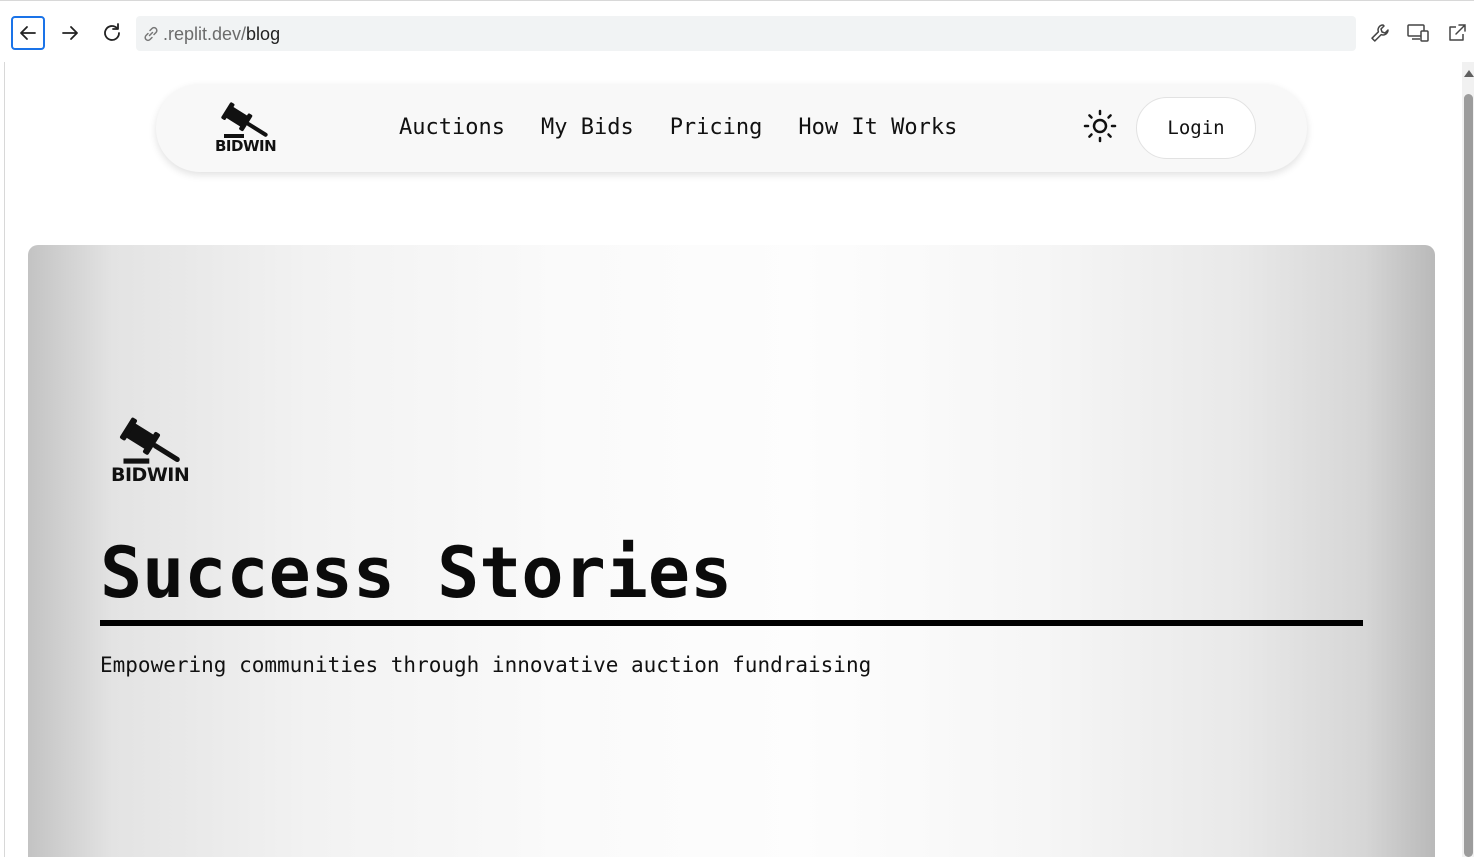  Describe the element at coordinates (1196, 128) in the screenshot. I see `login-button: Login` at that location.